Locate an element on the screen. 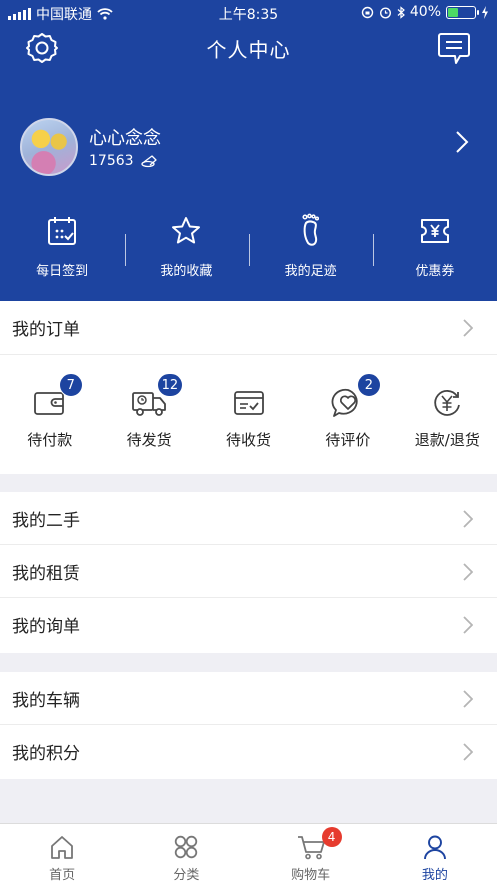 This screenshot has height=883, width=497. tab-label: 购物车 is located at coordinates (311, 875).